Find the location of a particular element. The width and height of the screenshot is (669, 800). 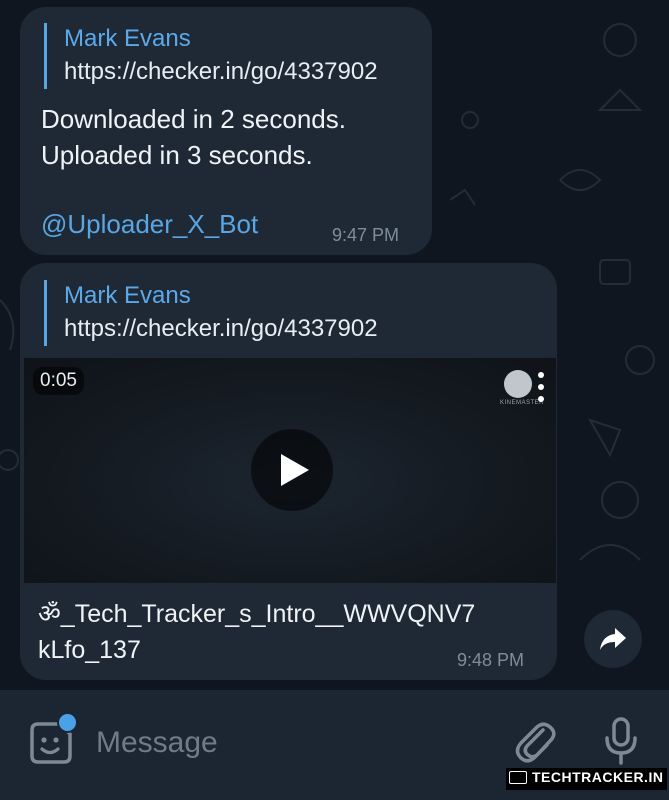

attach-icon is located at coordinates (535, 741).